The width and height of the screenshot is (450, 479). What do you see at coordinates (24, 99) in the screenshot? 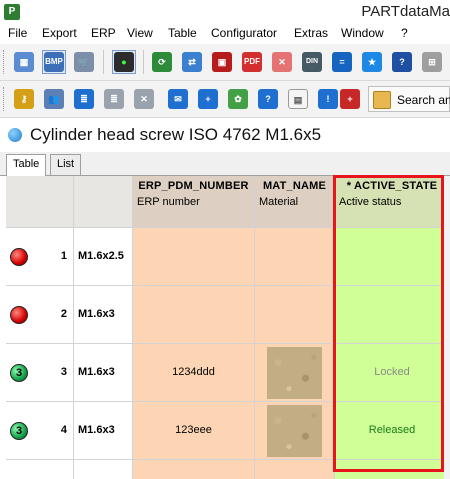
I see `key-icon: ⚷` at bounding box center [24, 99].